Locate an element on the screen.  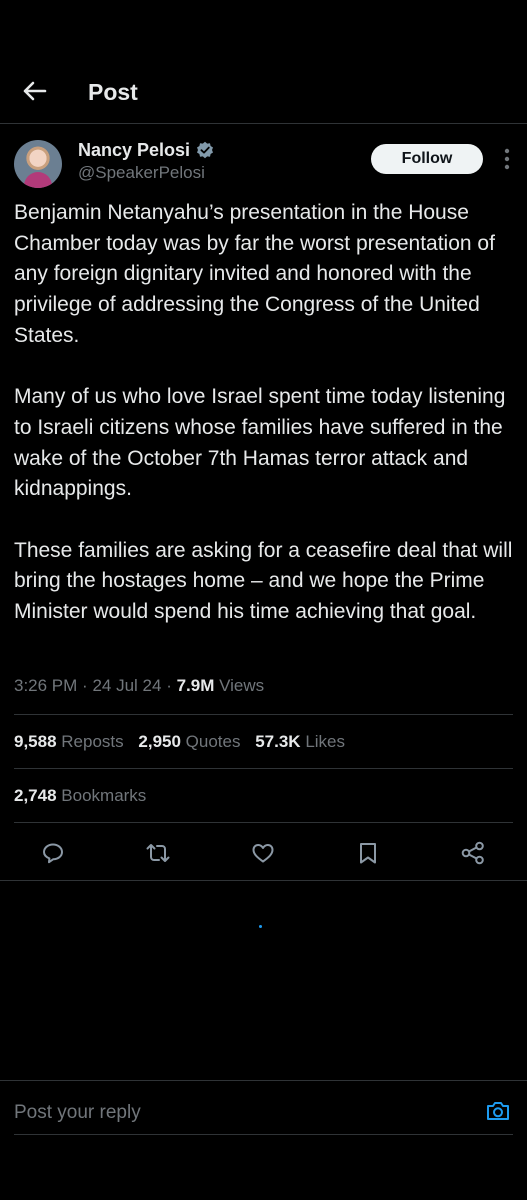
bookmarks-label: Bookmarks is located at coordinates (104, 795).